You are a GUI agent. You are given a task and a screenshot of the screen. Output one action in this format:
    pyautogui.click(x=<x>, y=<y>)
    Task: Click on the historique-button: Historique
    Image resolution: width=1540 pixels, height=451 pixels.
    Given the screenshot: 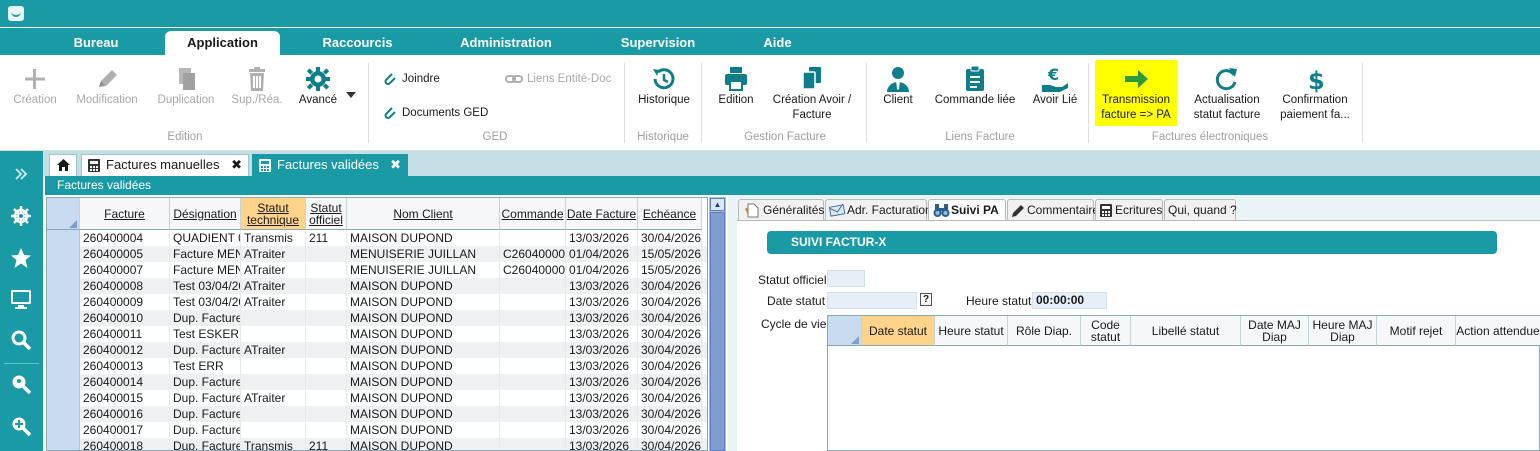 What is the action you would take?
    pyautogui.click(x=664, y=86)
    